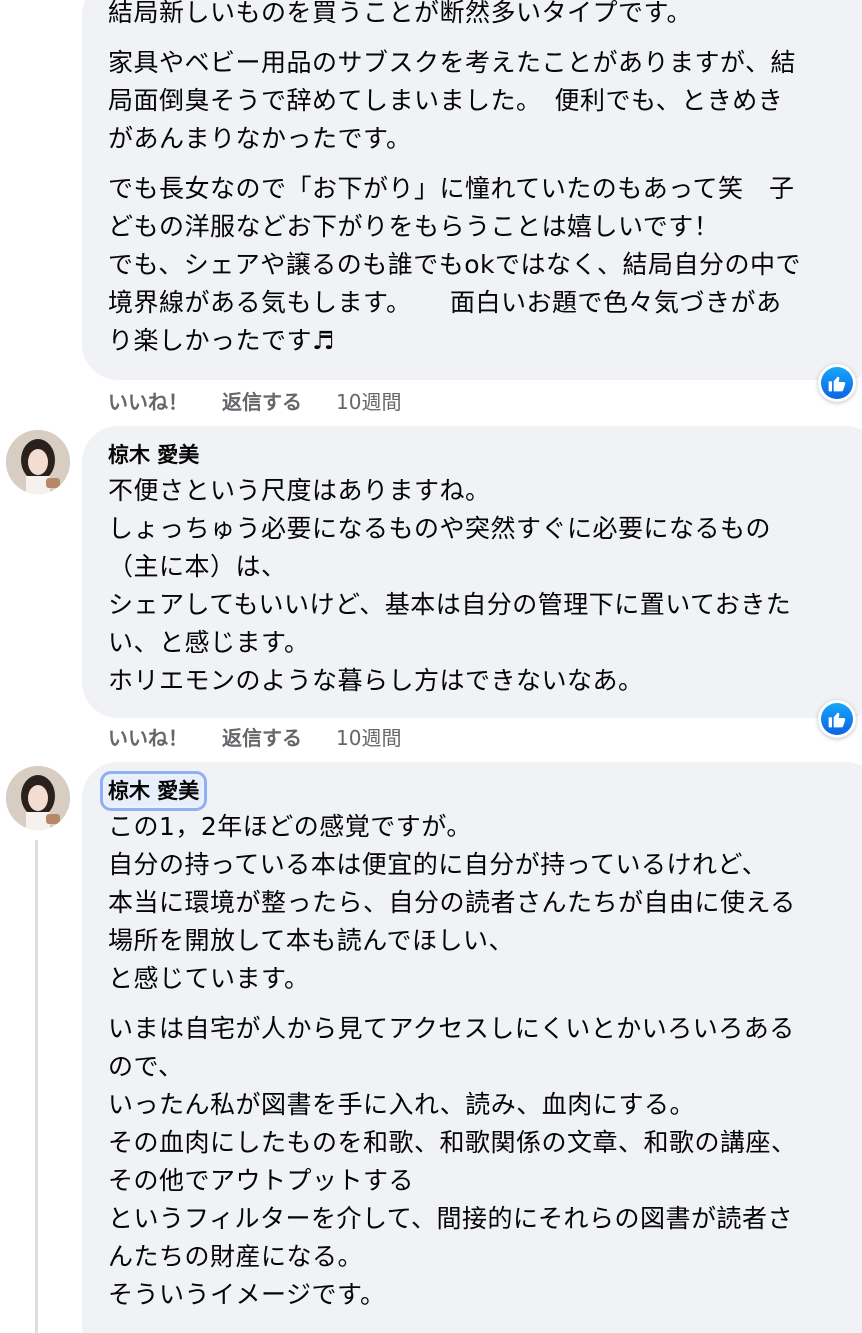  Describe the element at coordinates (209, 642) in the screenshot. I see `comment-text-line: い、と感じます。` at that location.